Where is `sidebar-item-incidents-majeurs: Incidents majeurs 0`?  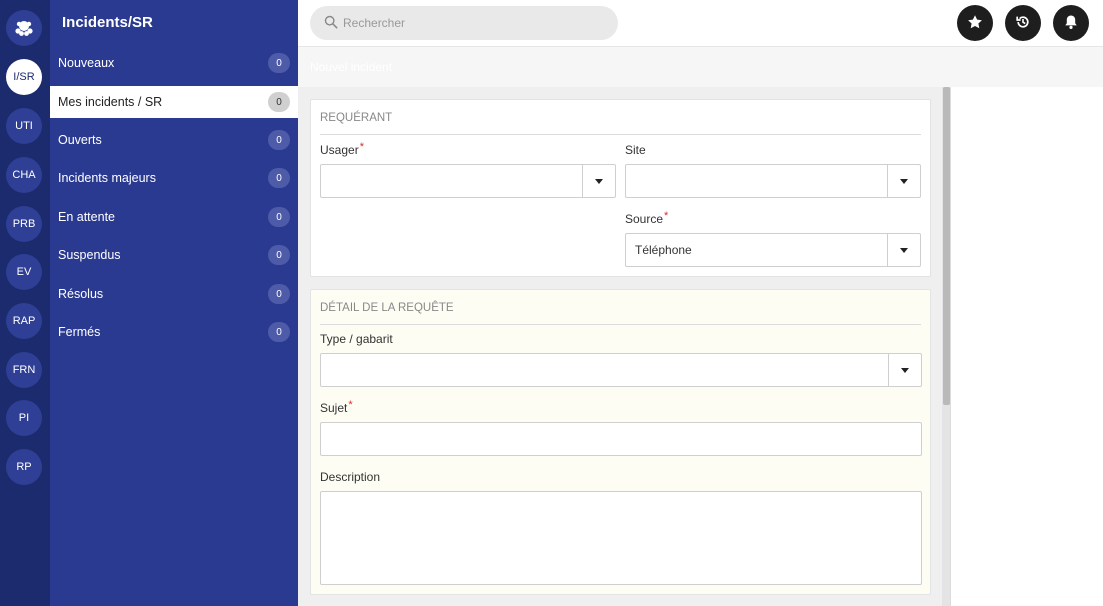
sidebar-item-incidents-majeurs: Incidents majeurs 0 is located at coordinates (174, 178).